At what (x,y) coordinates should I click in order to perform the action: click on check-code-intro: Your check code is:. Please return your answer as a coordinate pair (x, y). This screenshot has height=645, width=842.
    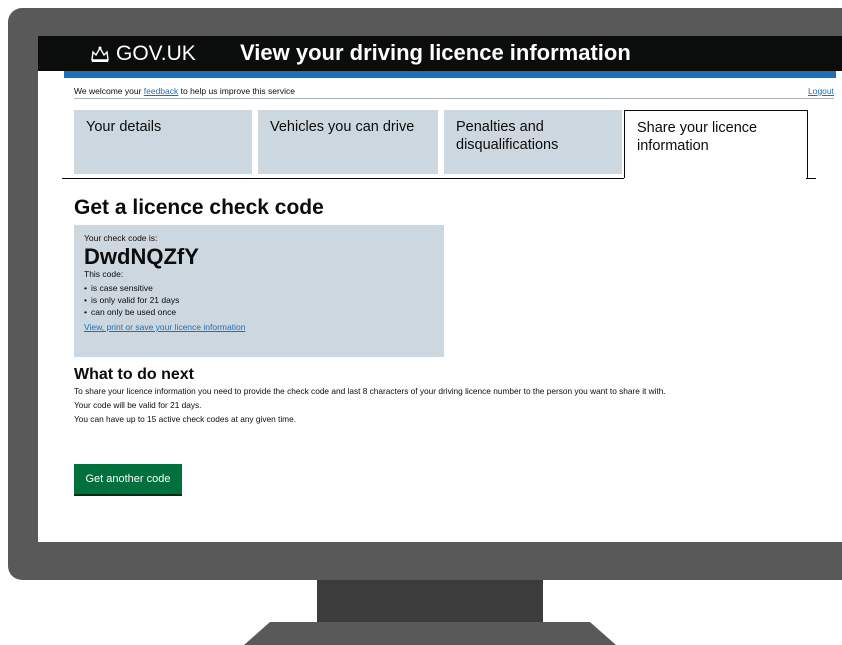
    Looking at the image, I should click on (121, 238).